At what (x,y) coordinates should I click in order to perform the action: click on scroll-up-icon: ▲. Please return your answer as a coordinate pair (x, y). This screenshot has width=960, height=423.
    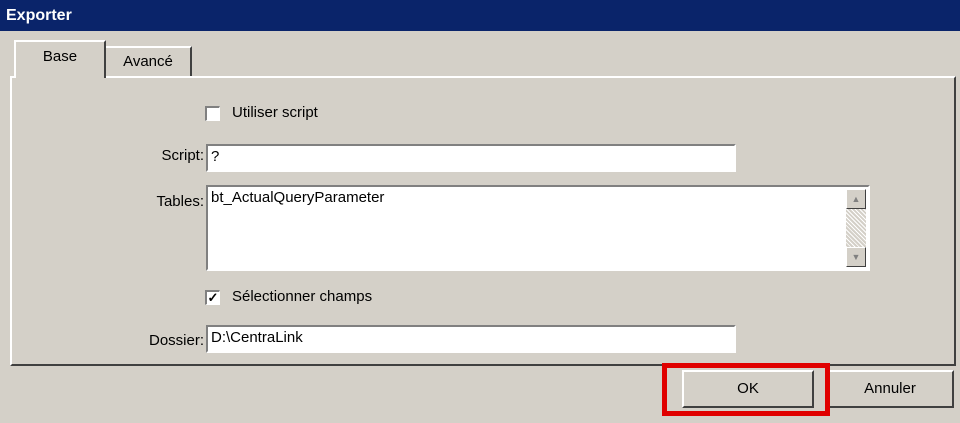
    Looking at the image, I should click on (856, 199).